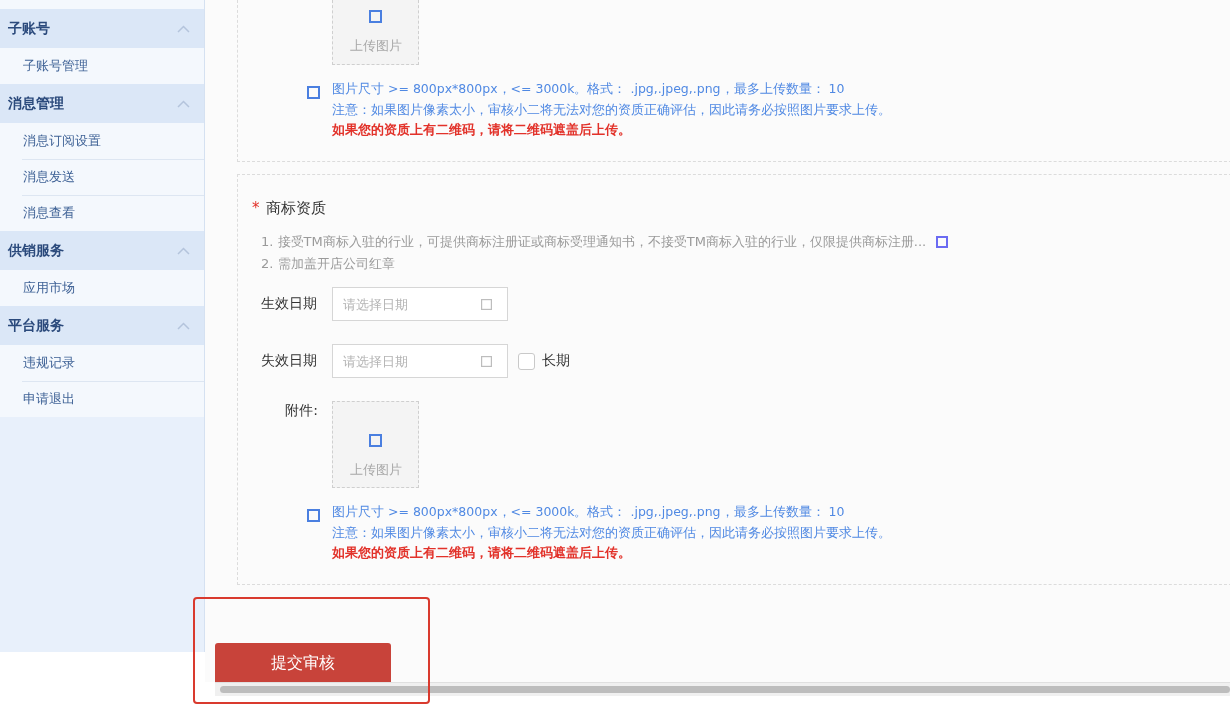 Image resolution: width=1230 pixels, height=714 pixels. Describe the element at coordinates (102, 177) in the screenshot. I see `sidebar-item: 消息发送` at that location.